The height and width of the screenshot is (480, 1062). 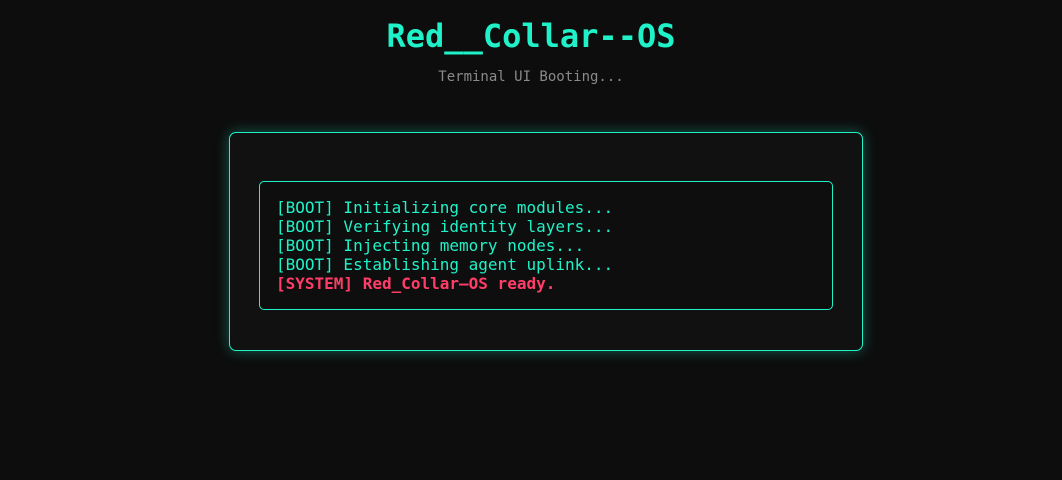 I want to click on page-title: Red__Collar--OS, so click(x=531, y=36).